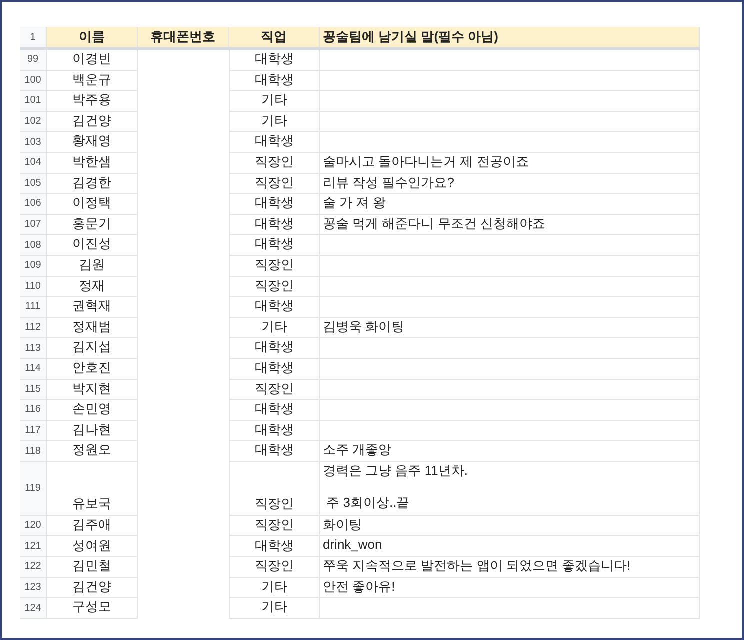  I want to click on row-number: 114, so click(33, 369).